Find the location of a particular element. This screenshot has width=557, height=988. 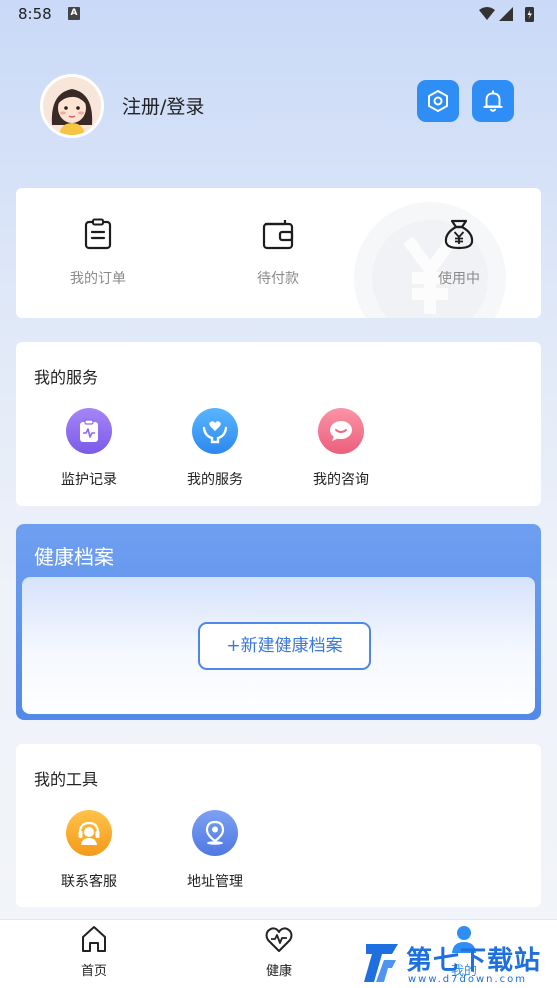

pending-payment-item: 待付款 is located at coordinates (278, 253).